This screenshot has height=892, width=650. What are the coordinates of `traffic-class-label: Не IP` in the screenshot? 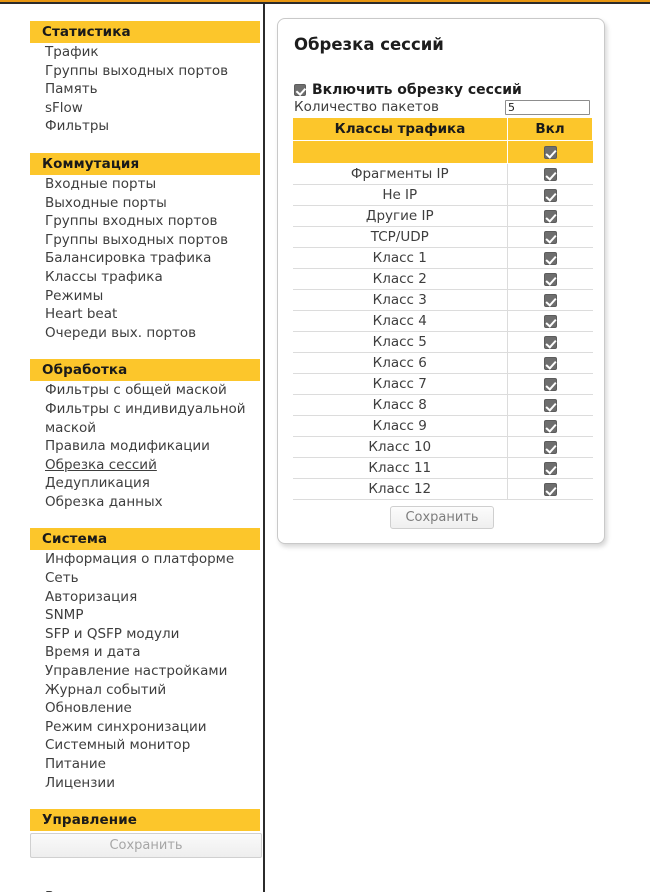 It's located at (400, 195).